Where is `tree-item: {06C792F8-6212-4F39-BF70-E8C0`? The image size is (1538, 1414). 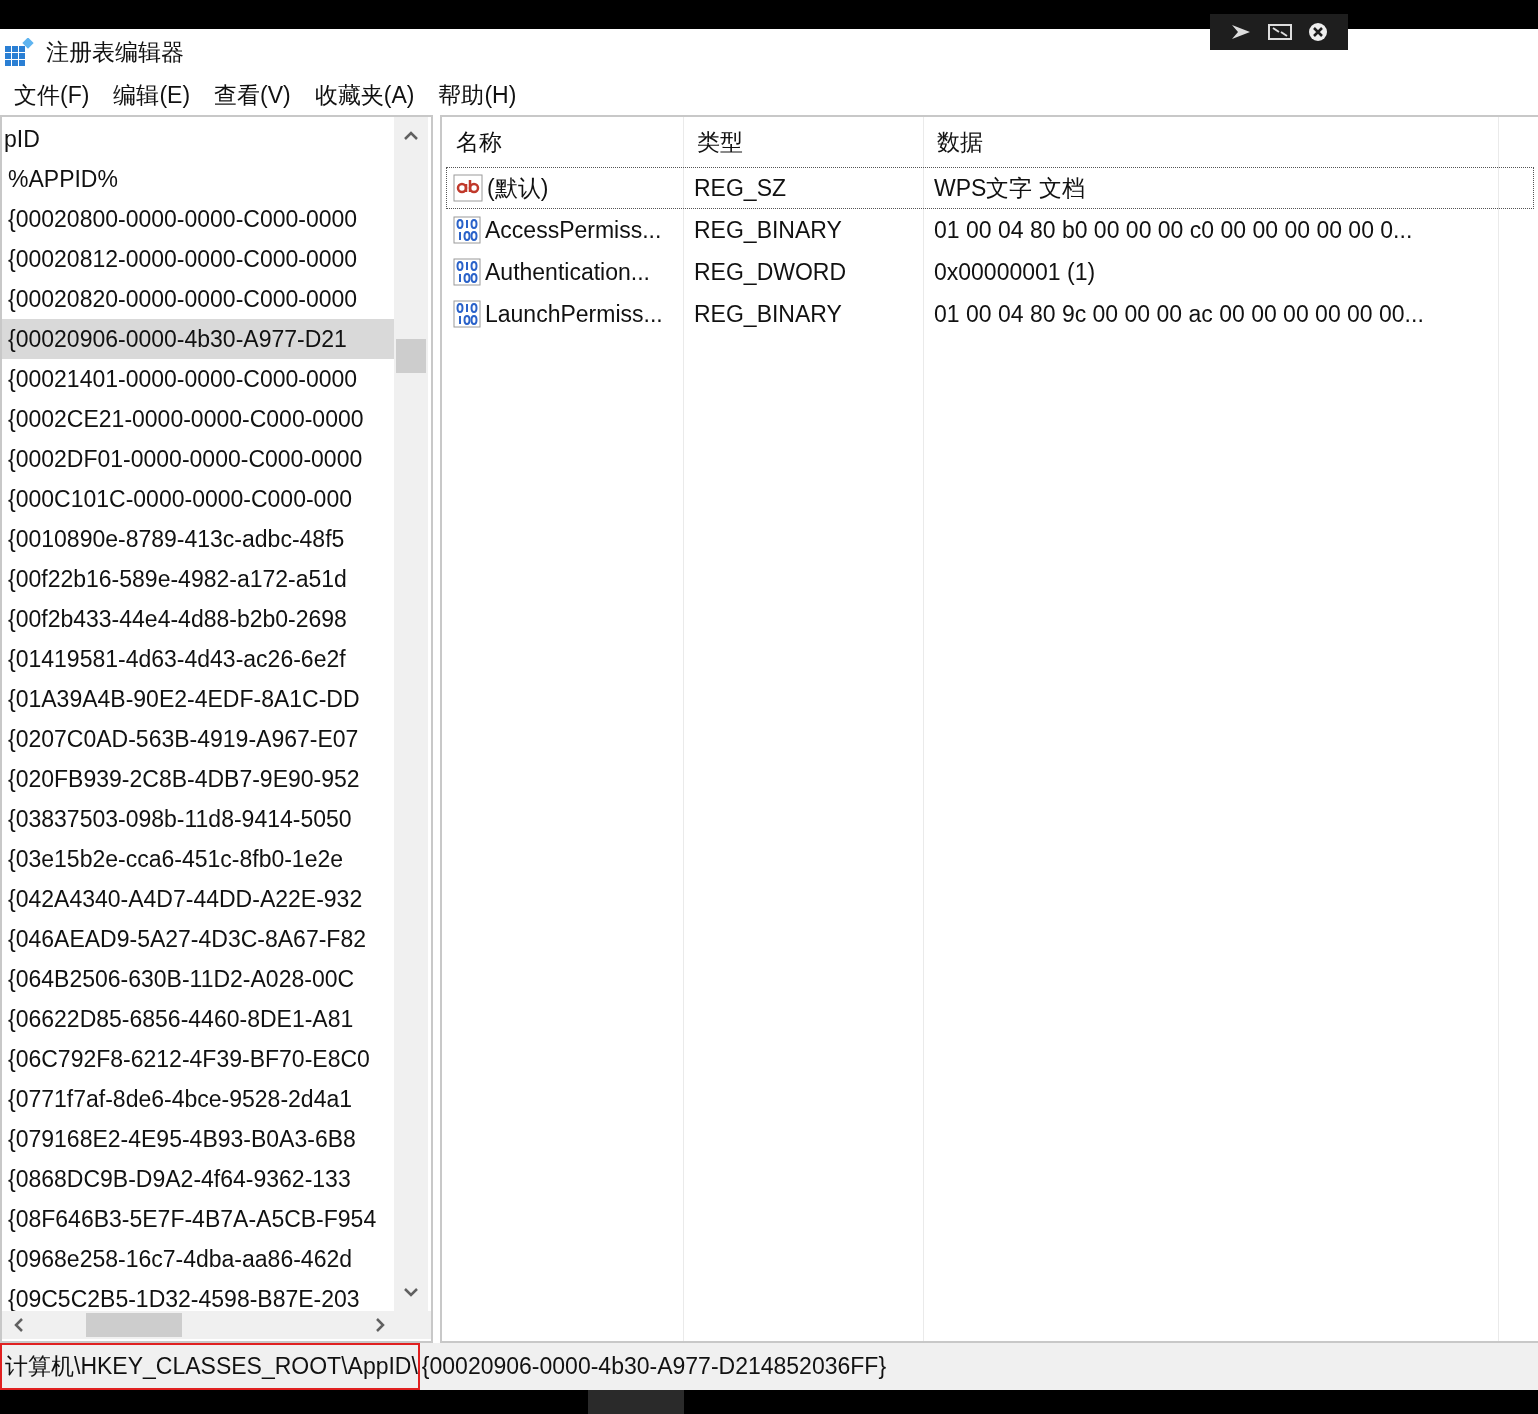 tree-item: {06C792F8-6212-4F39-BF70-E8C0 is located at coordinates (198, 1059).